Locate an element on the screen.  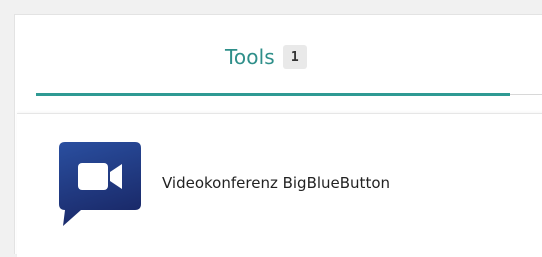
tab-count-badge: 1 is located at coordinates (294, 57).